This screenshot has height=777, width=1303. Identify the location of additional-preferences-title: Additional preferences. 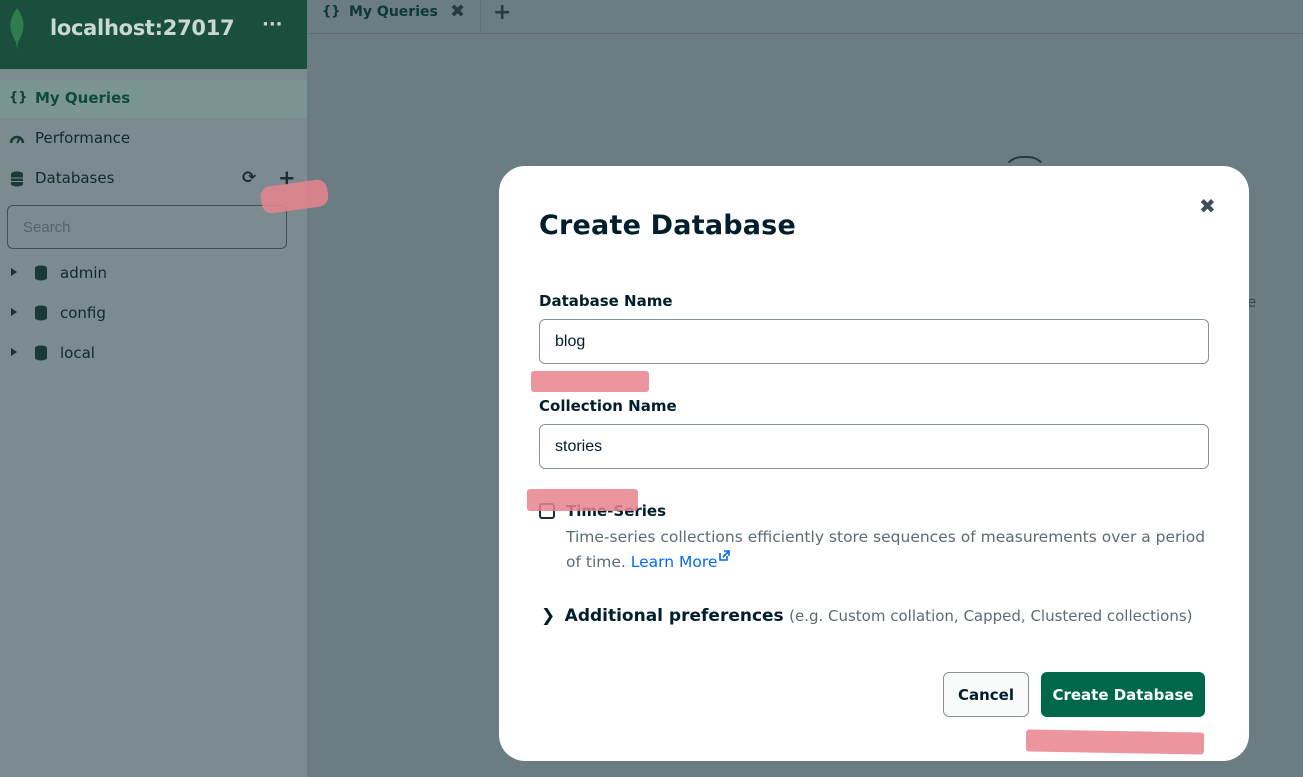
(674, 616).